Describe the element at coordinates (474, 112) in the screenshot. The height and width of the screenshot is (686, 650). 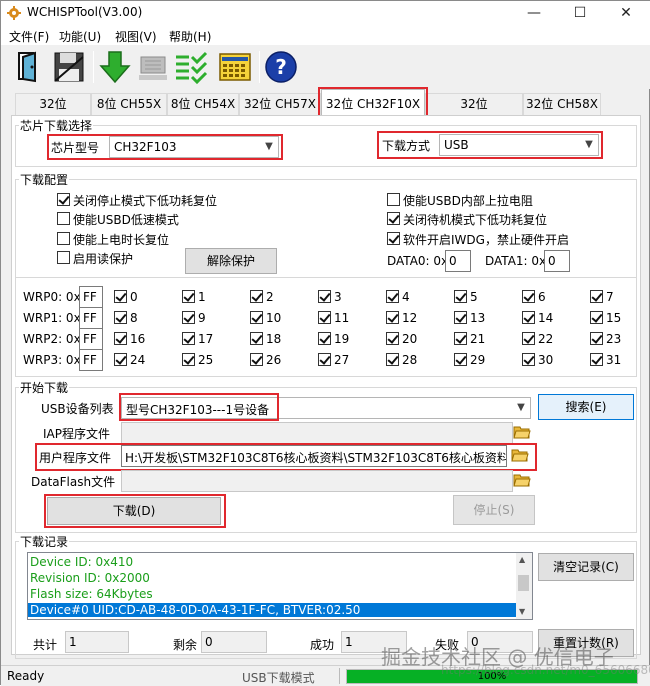
I see `tab-ch32v10x: 32位 CH32V10X` at that location.